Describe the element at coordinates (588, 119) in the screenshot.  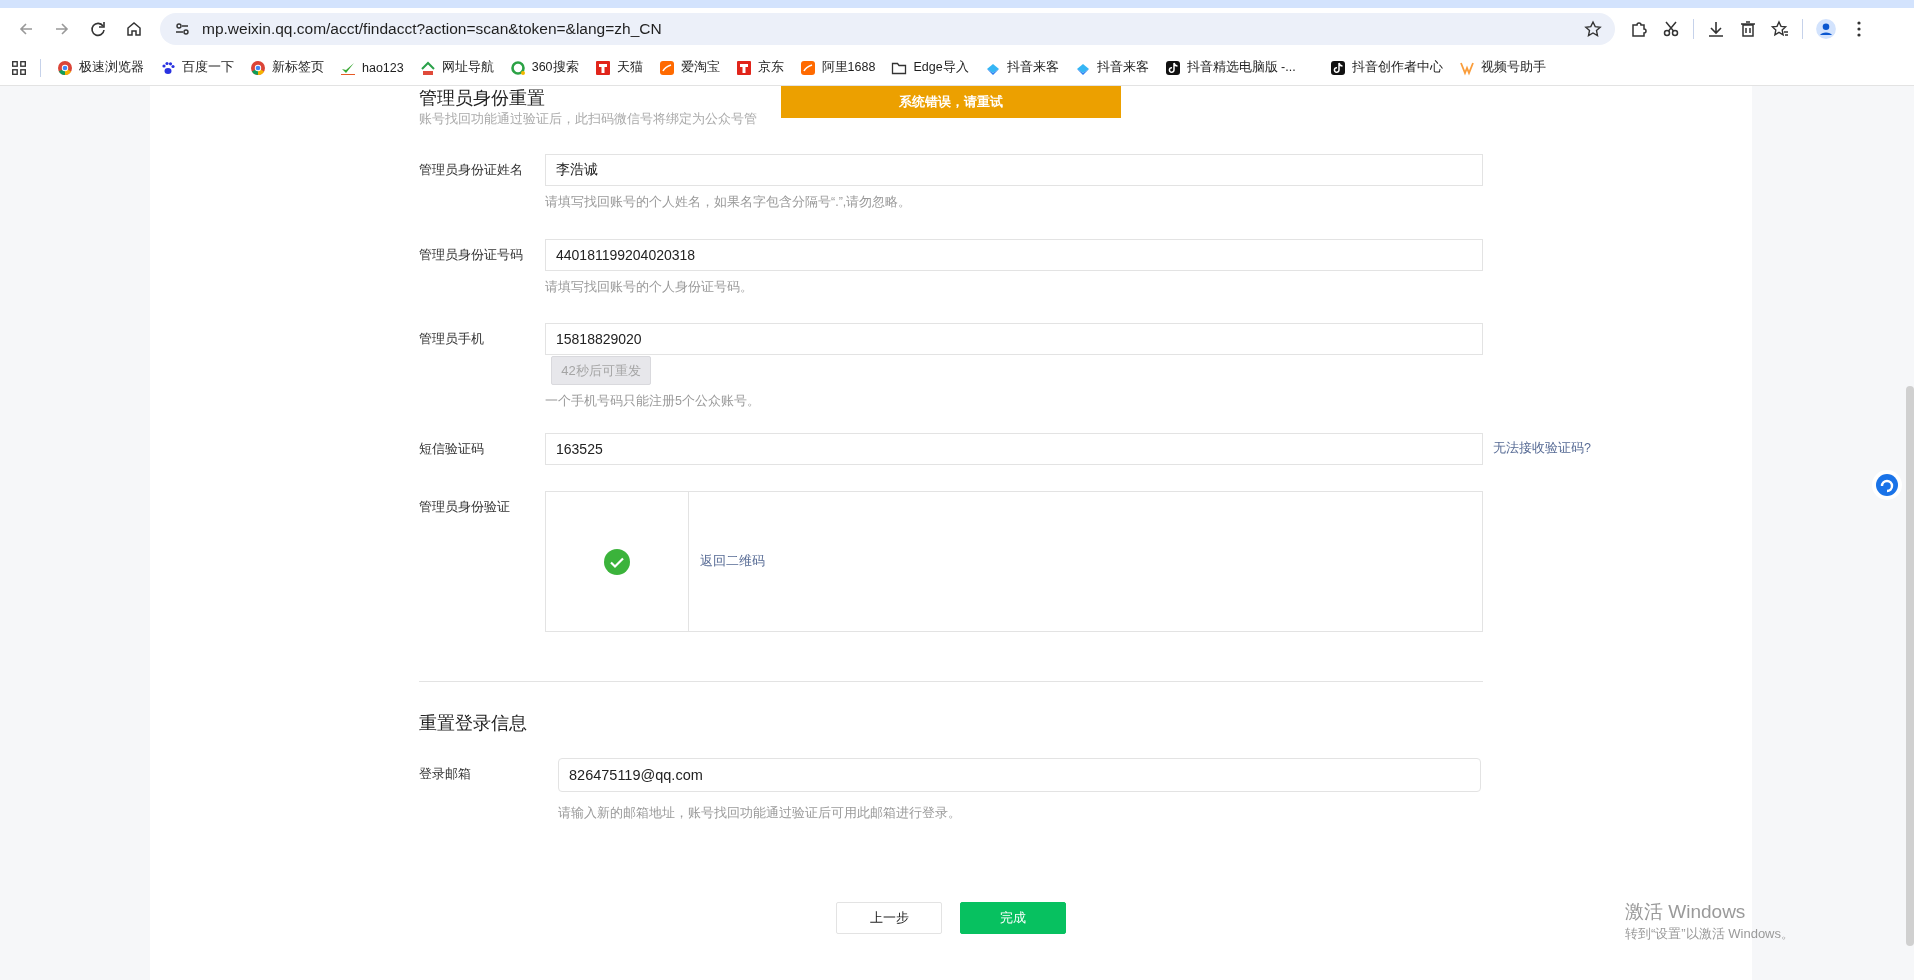
I see `section-description: 账号找回功能通过验证后，此扫码微信号将绑定为公众号管` at that location.